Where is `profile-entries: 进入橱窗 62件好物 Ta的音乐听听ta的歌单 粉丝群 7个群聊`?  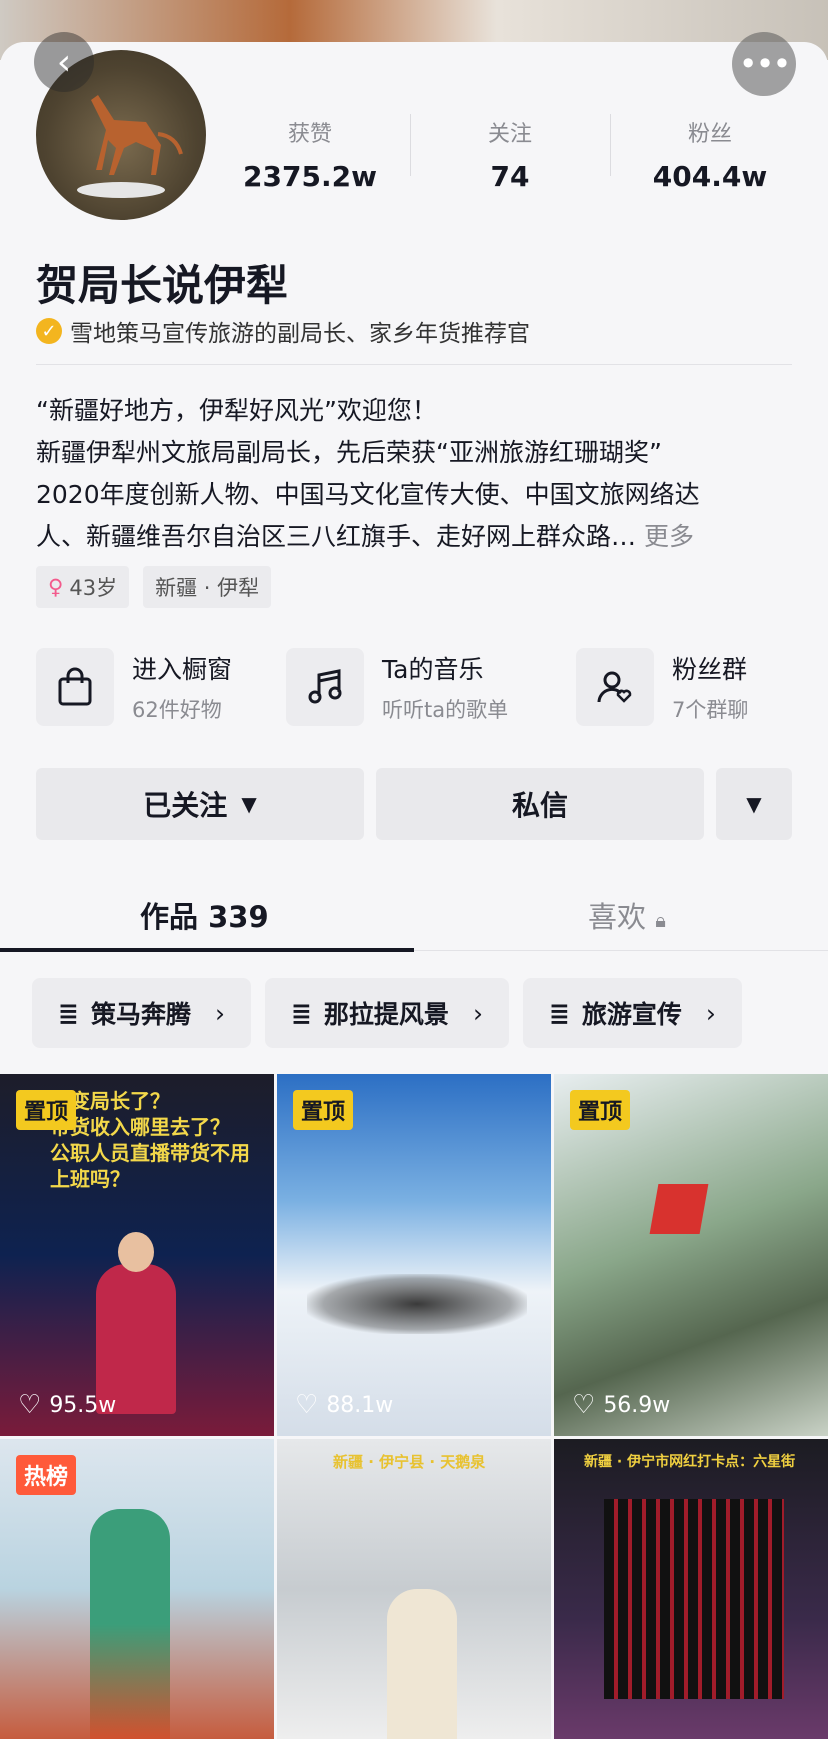
profile-entries: 进入橱窗 62件好物 Ta的音乐听听ta的歌单 粉丝群 7个群聊 is located at coordinates (431, 687).